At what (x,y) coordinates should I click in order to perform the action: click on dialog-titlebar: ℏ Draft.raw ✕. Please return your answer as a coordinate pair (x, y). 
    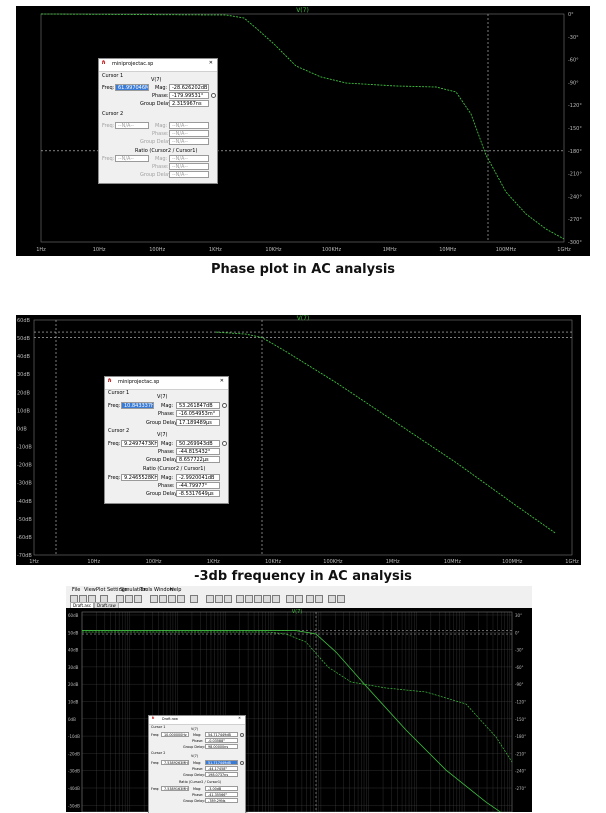
    Looking at the image, I should click on (197, 720).